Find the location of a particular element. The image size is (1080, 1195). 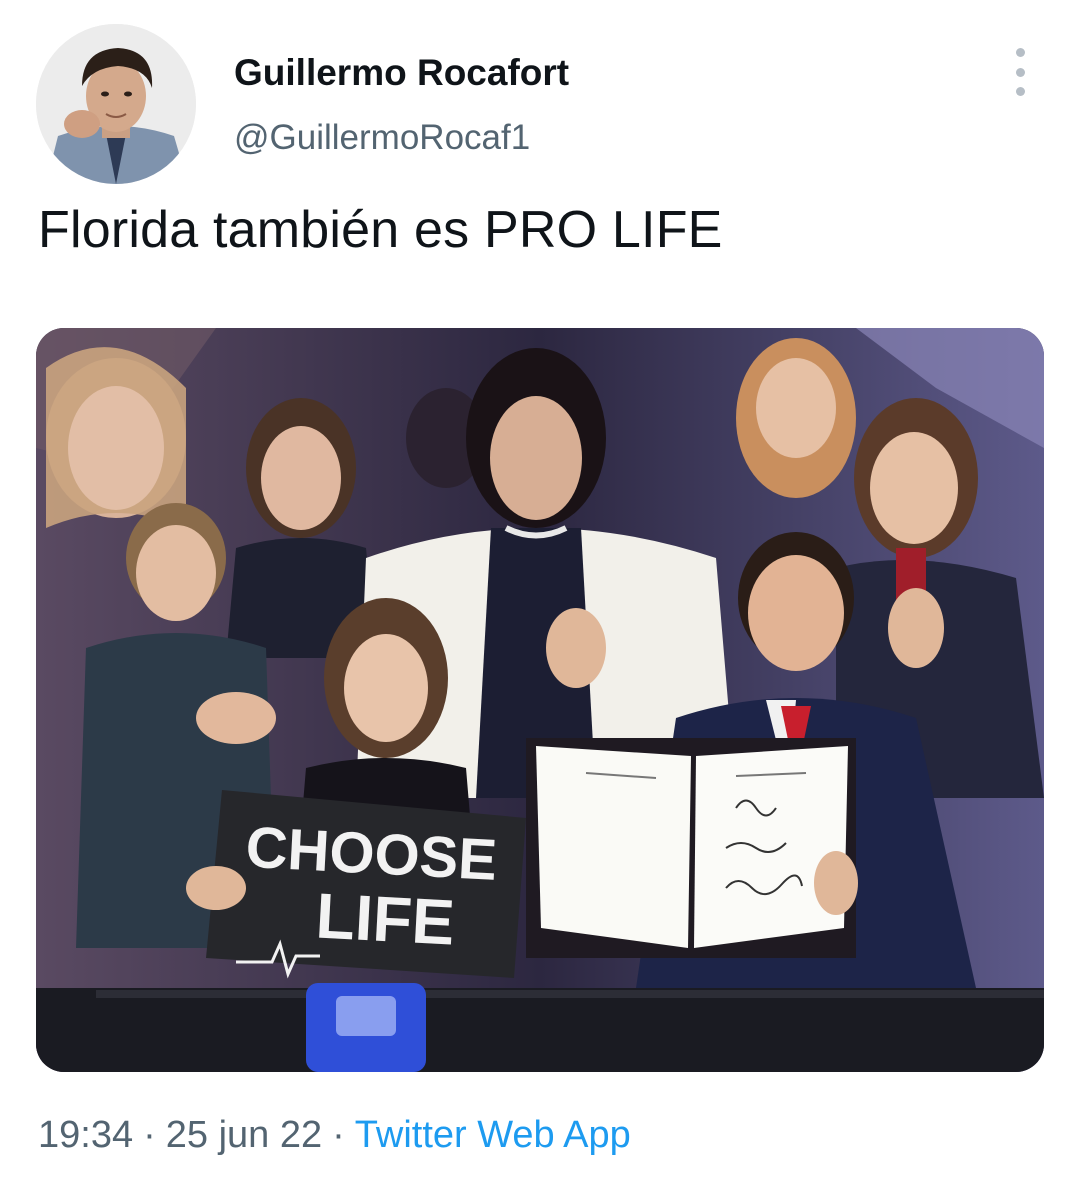

author-display-name: Guillermo Rocafort is located at coordinates (401, 73).